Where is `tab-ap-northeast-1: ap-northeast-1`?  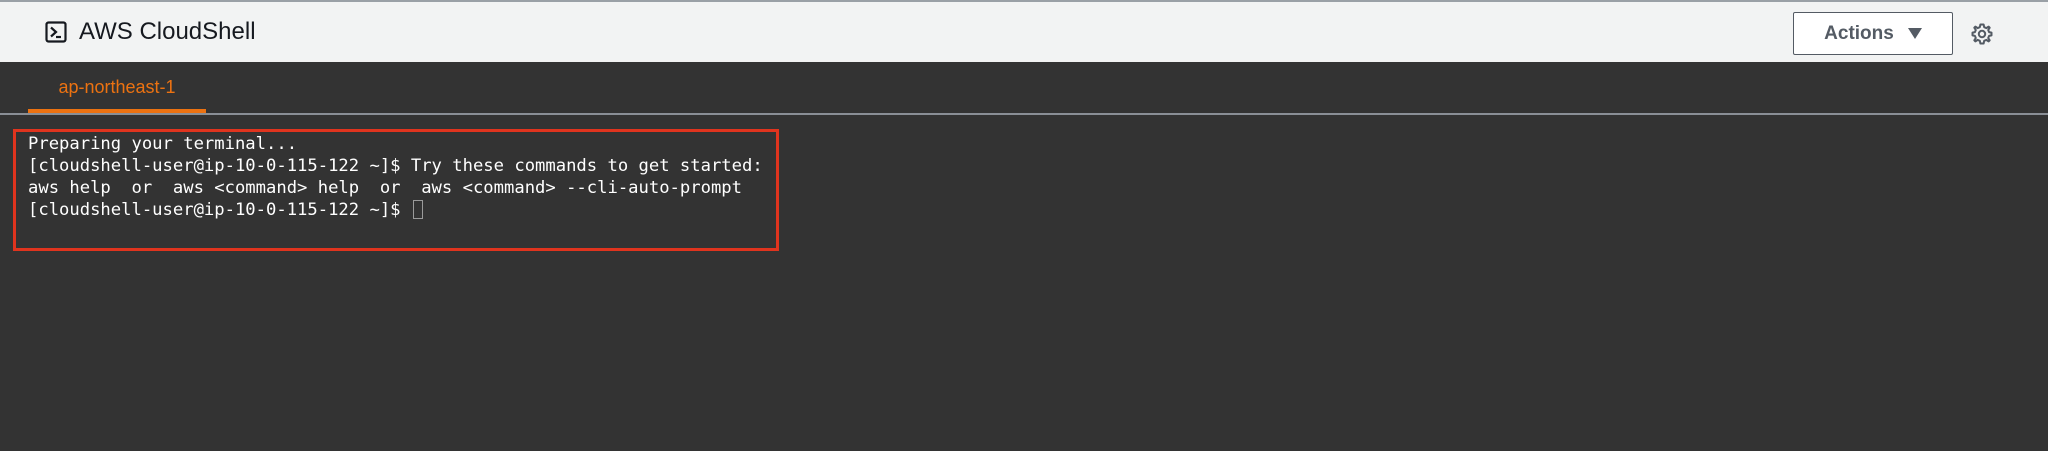
tab-ap-northeast-1: ap-northeast-1 is located at coordinates (117, 87).